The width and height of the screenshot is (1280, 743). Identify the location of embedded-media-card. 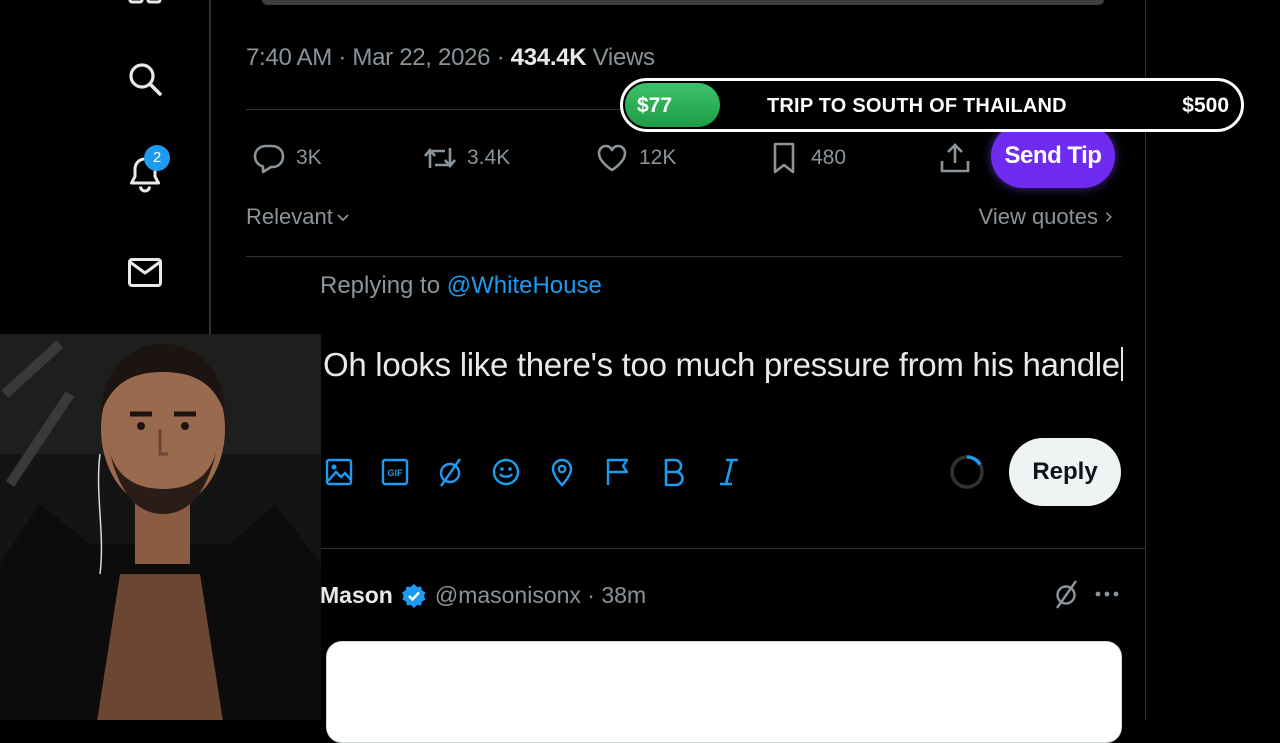
(724, 692).